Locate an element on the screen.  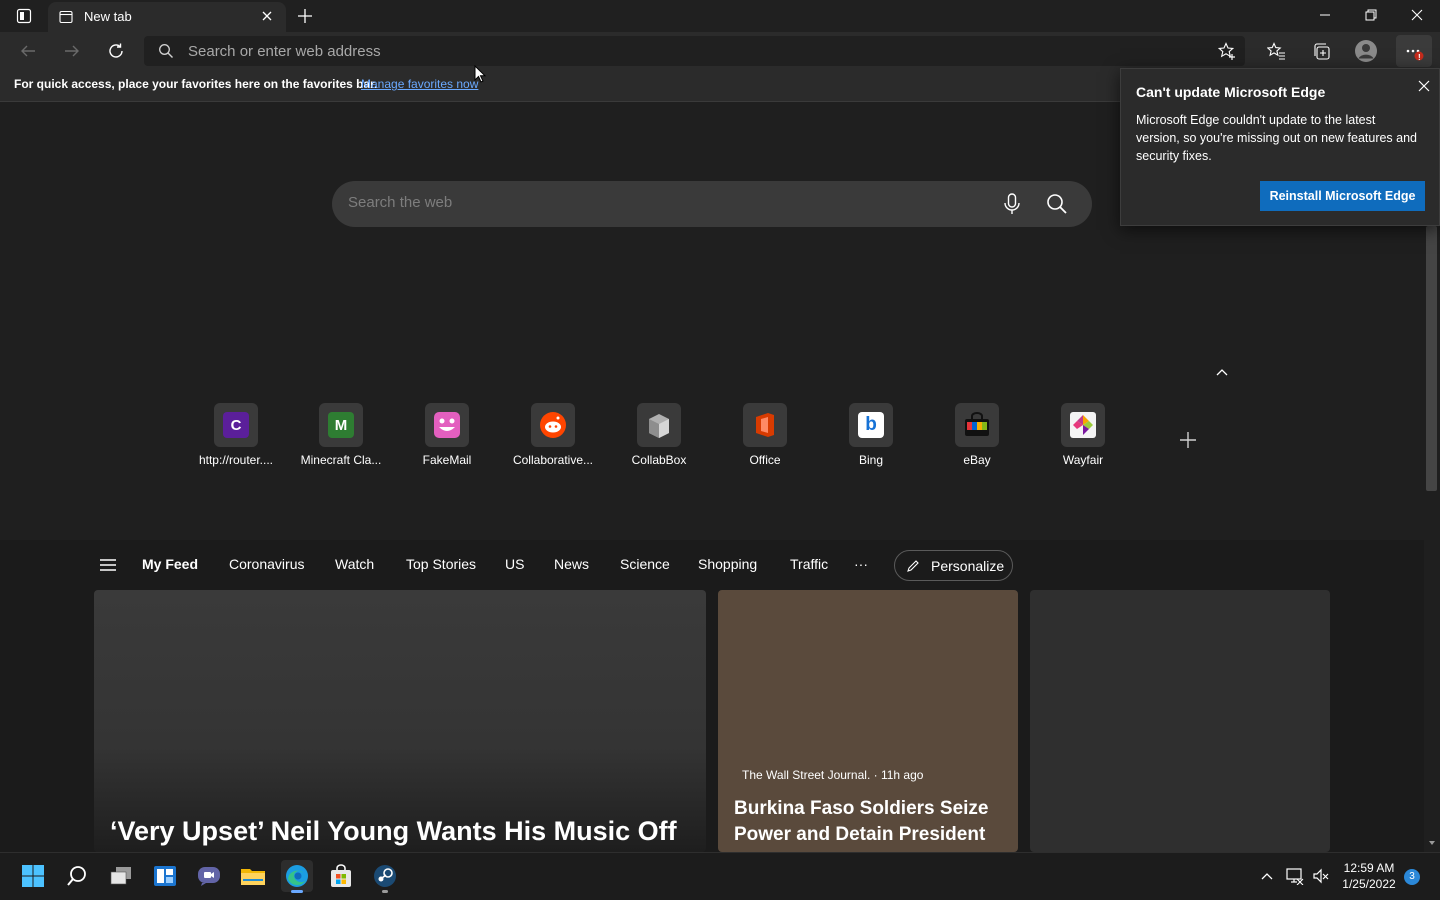
tab-new-tab: New tab is located at coordinates (167, 17).